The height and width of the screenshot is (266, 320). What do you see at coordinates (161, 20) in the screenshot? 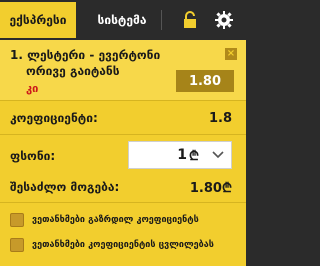
I see `tab-divider` at bounding box center [161, 20].